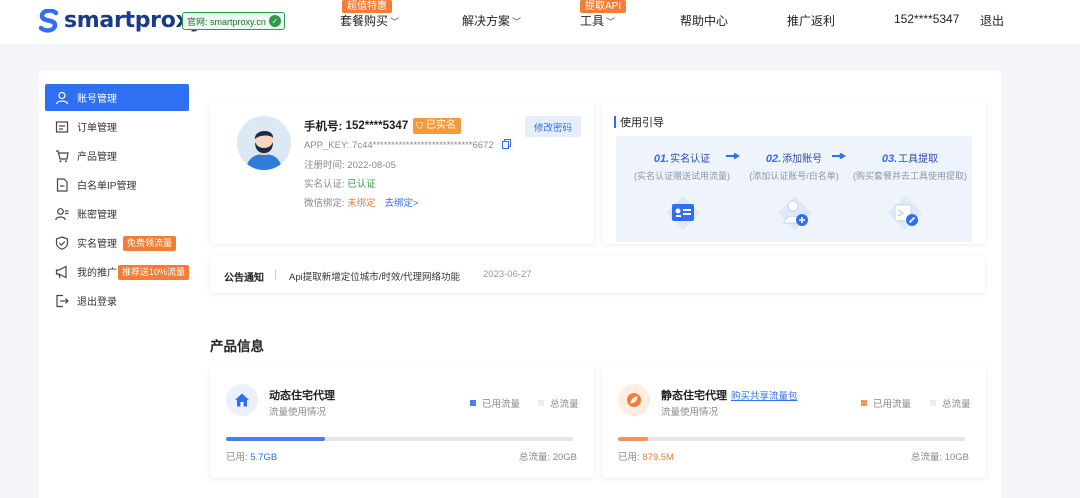  What do you see at coordinates (62, 242) in the screenshot?
I see `shield-check-icon` at bounding box center [62, 242].